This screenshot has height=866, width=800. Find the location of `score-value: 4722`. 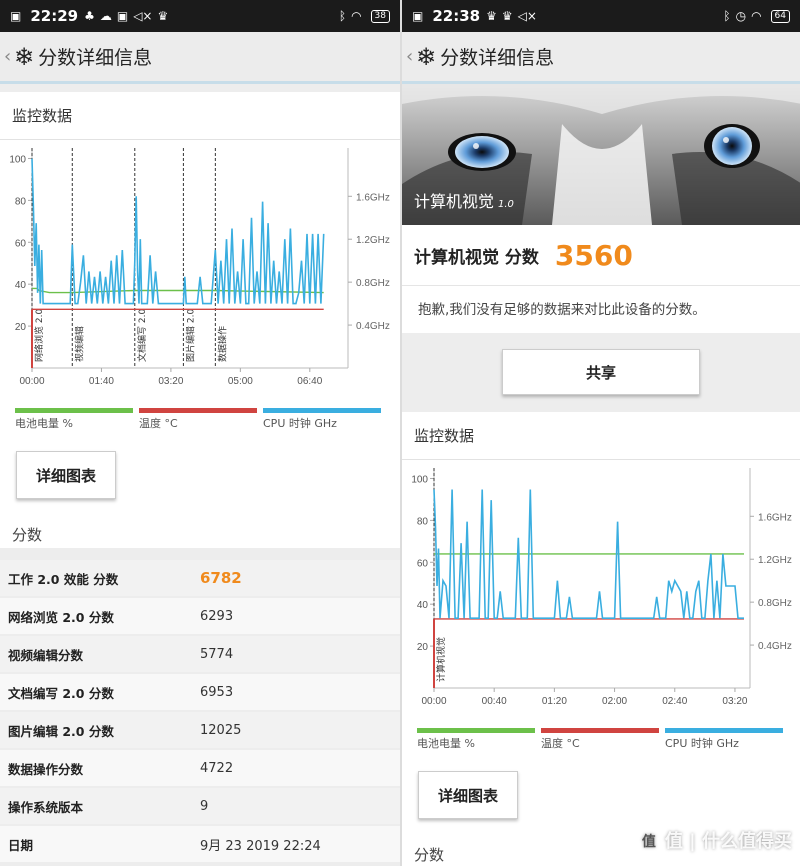

score-value: 4722 is located at coordinates (217, 768).